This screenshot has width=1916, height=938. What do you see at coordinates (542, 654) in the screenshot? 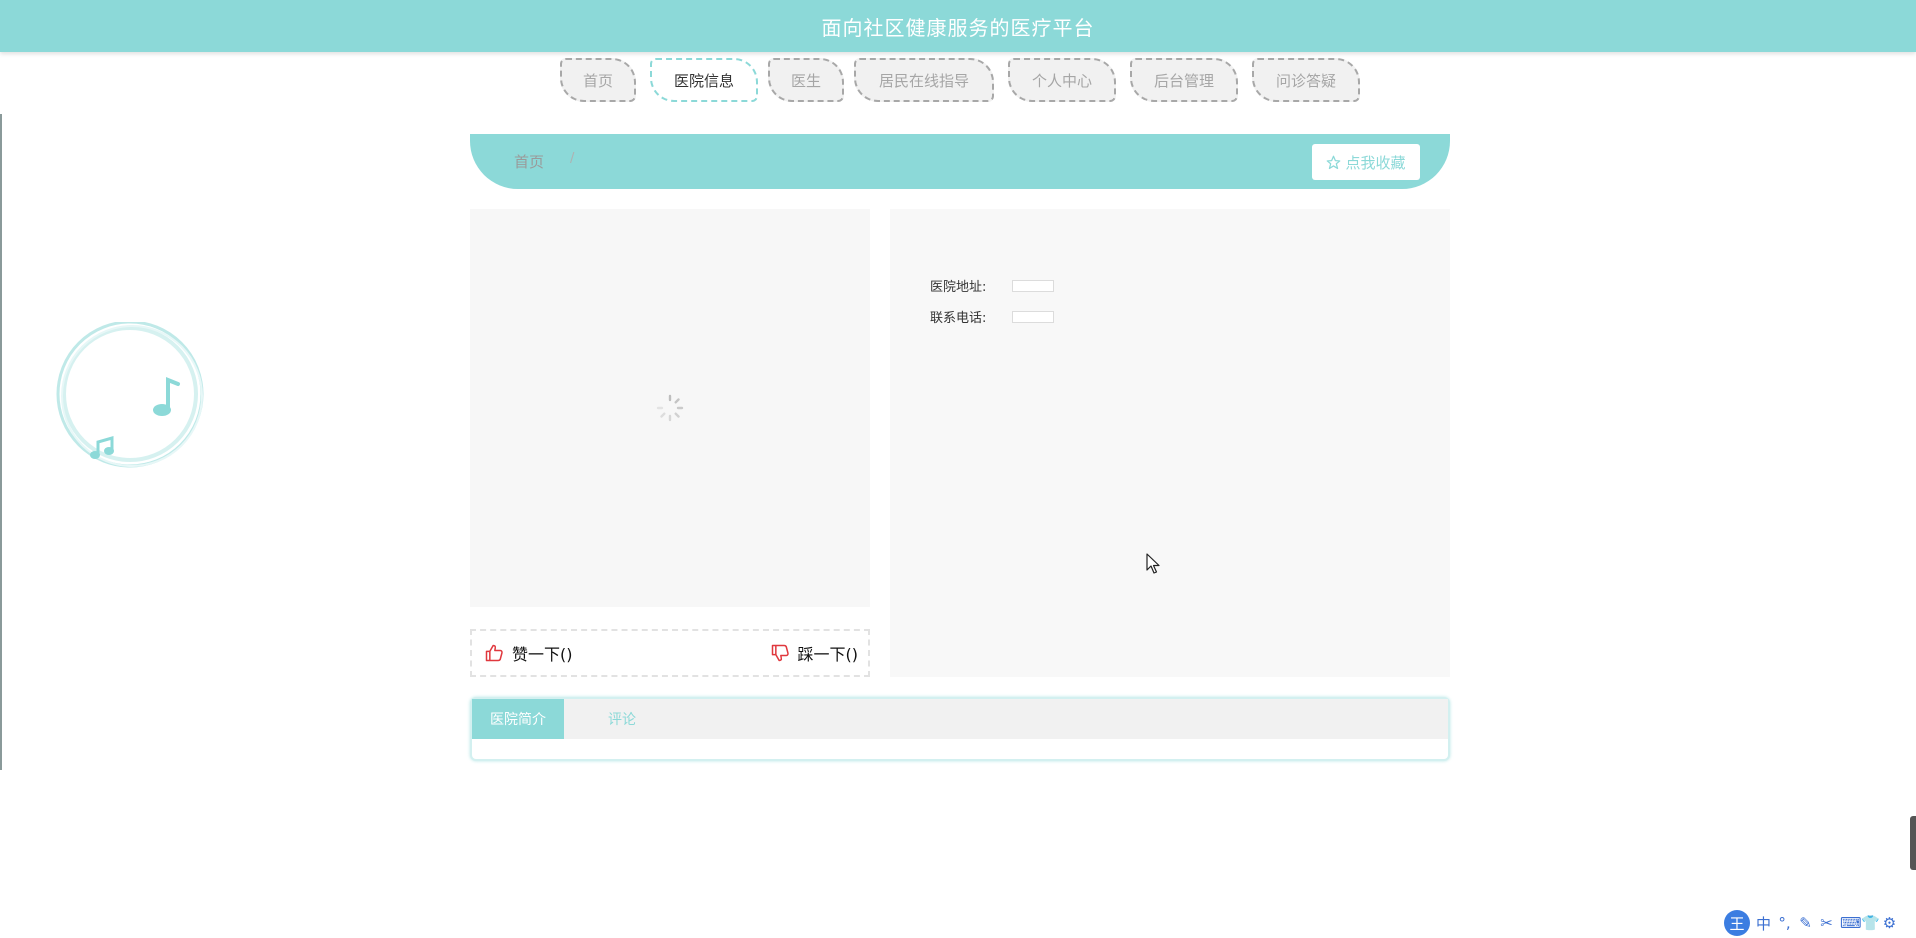
I see `like-label: 赞一下()` at bounding box center [542, 654].